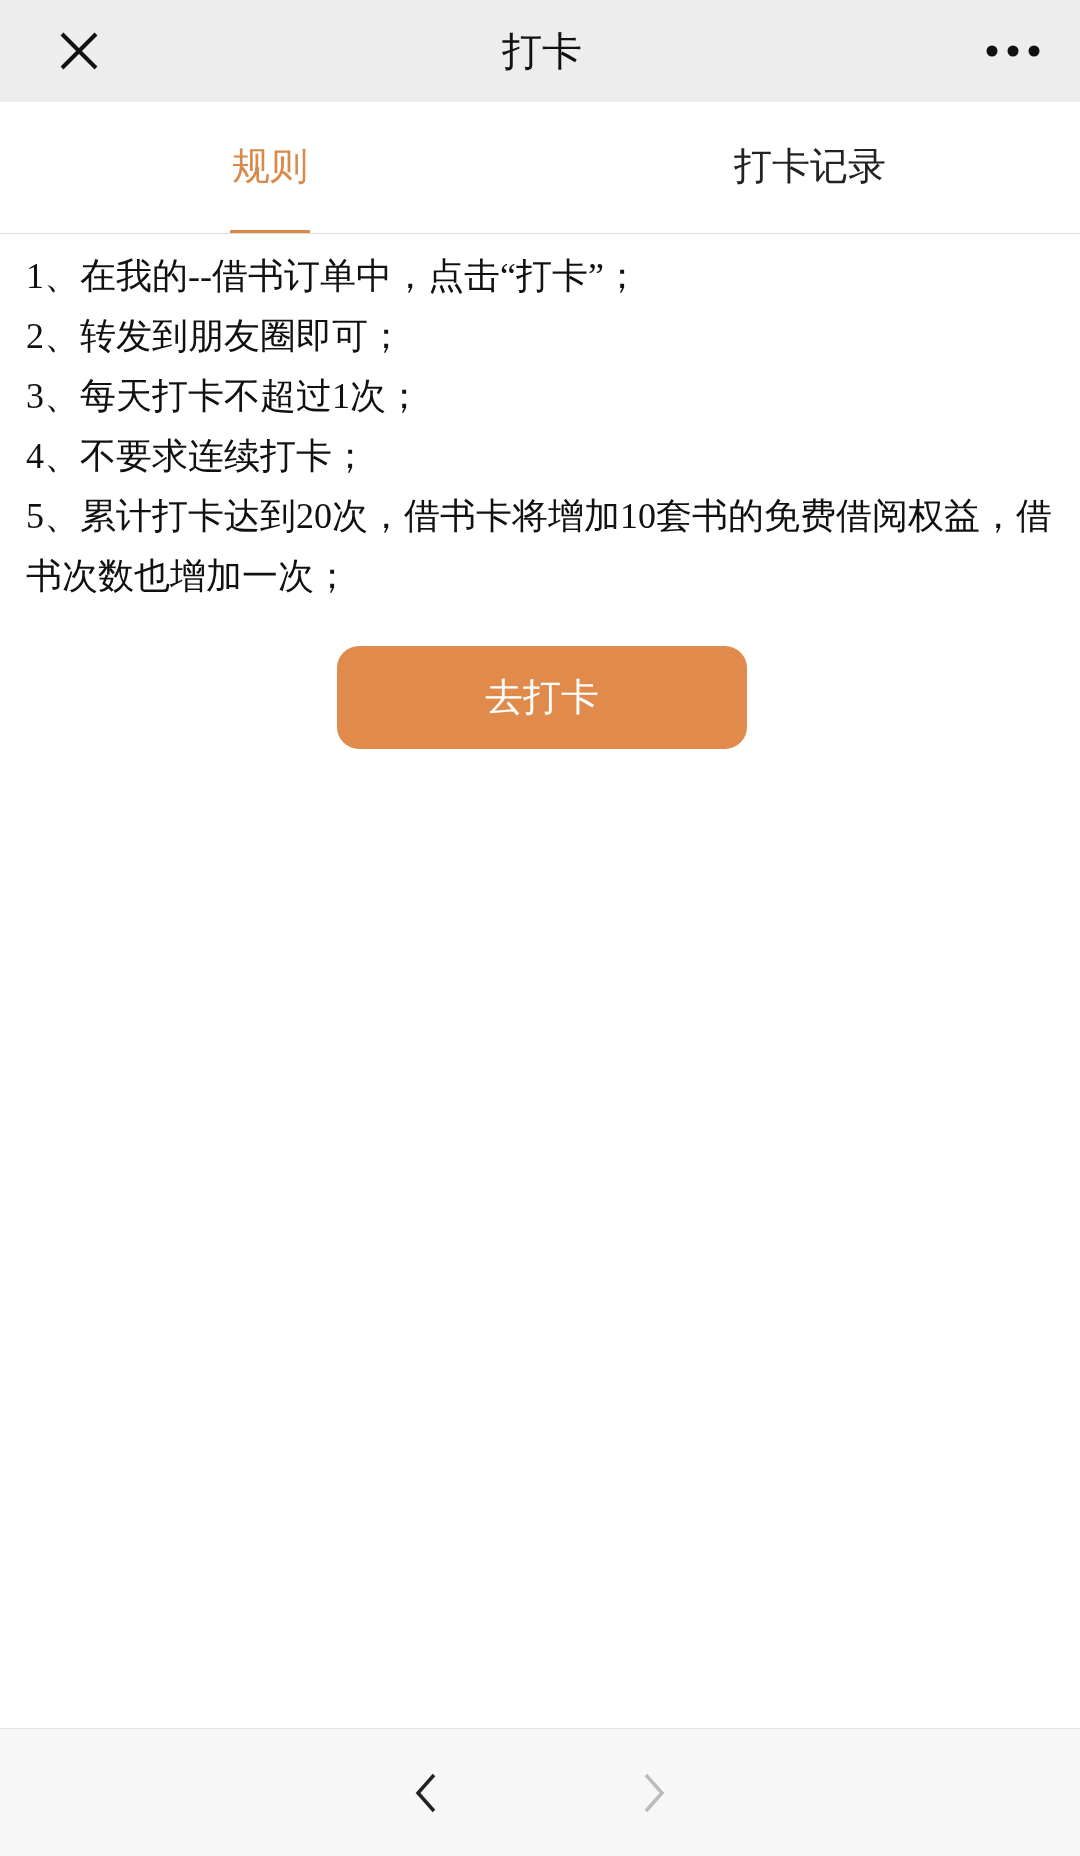 This screenshot has width=1080, height=1856. What do you see at coordinates (539, 546) in the screenshot?
I see `rule-text: 5、累计打卡达到20次，借书卡将增加10套书的免费借阅权益，借书次数也增加一次；` at bounding box center [539, 546].